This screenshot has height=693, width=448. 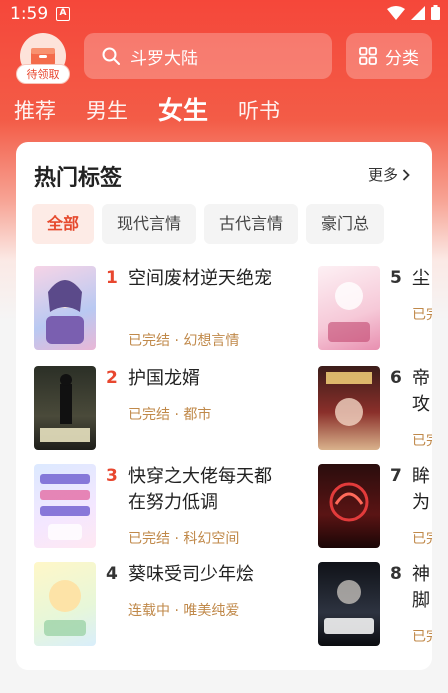 What do you see at coordinates (170, 415) in the screenshot?
I see `book-meta: 已完结 · 都市` at bounding box center [170, 415].